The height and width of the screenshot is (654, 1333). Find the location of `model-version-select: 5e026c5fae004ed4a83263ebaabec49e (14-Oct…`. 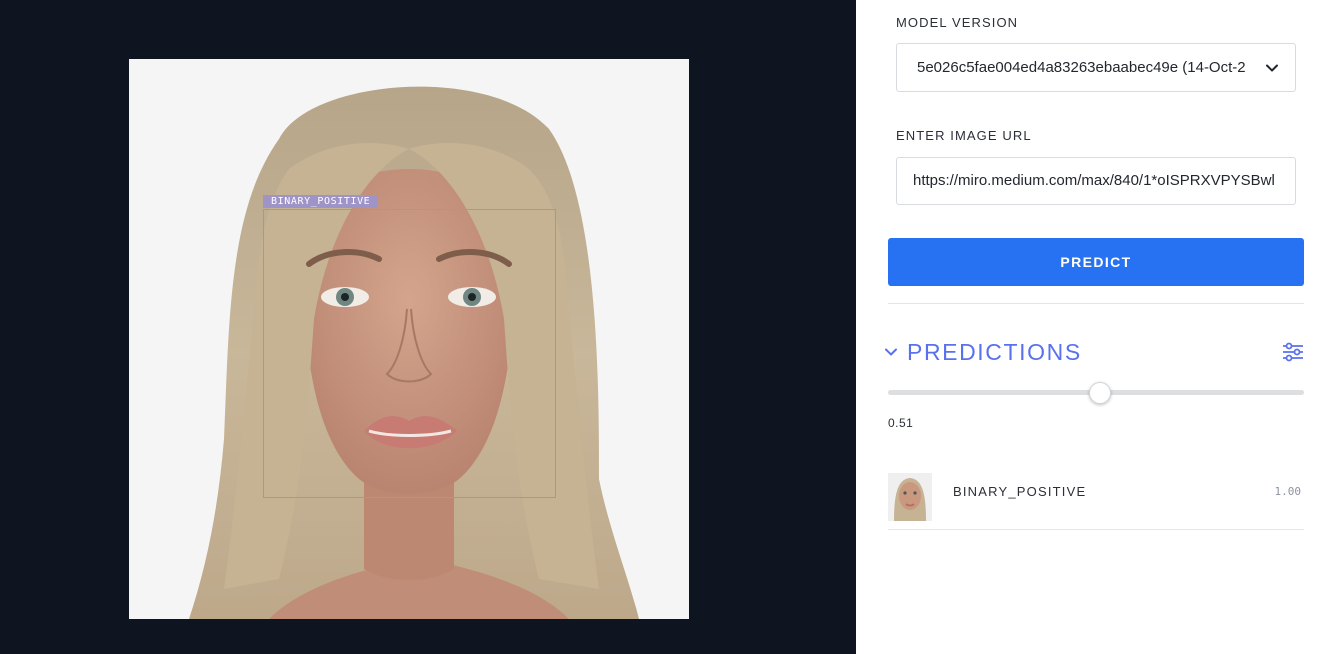

model-version-select: 5e026c5fae004ed4a83263ebaabec49e (14-Oct… is located at coordinates (1096, 67).